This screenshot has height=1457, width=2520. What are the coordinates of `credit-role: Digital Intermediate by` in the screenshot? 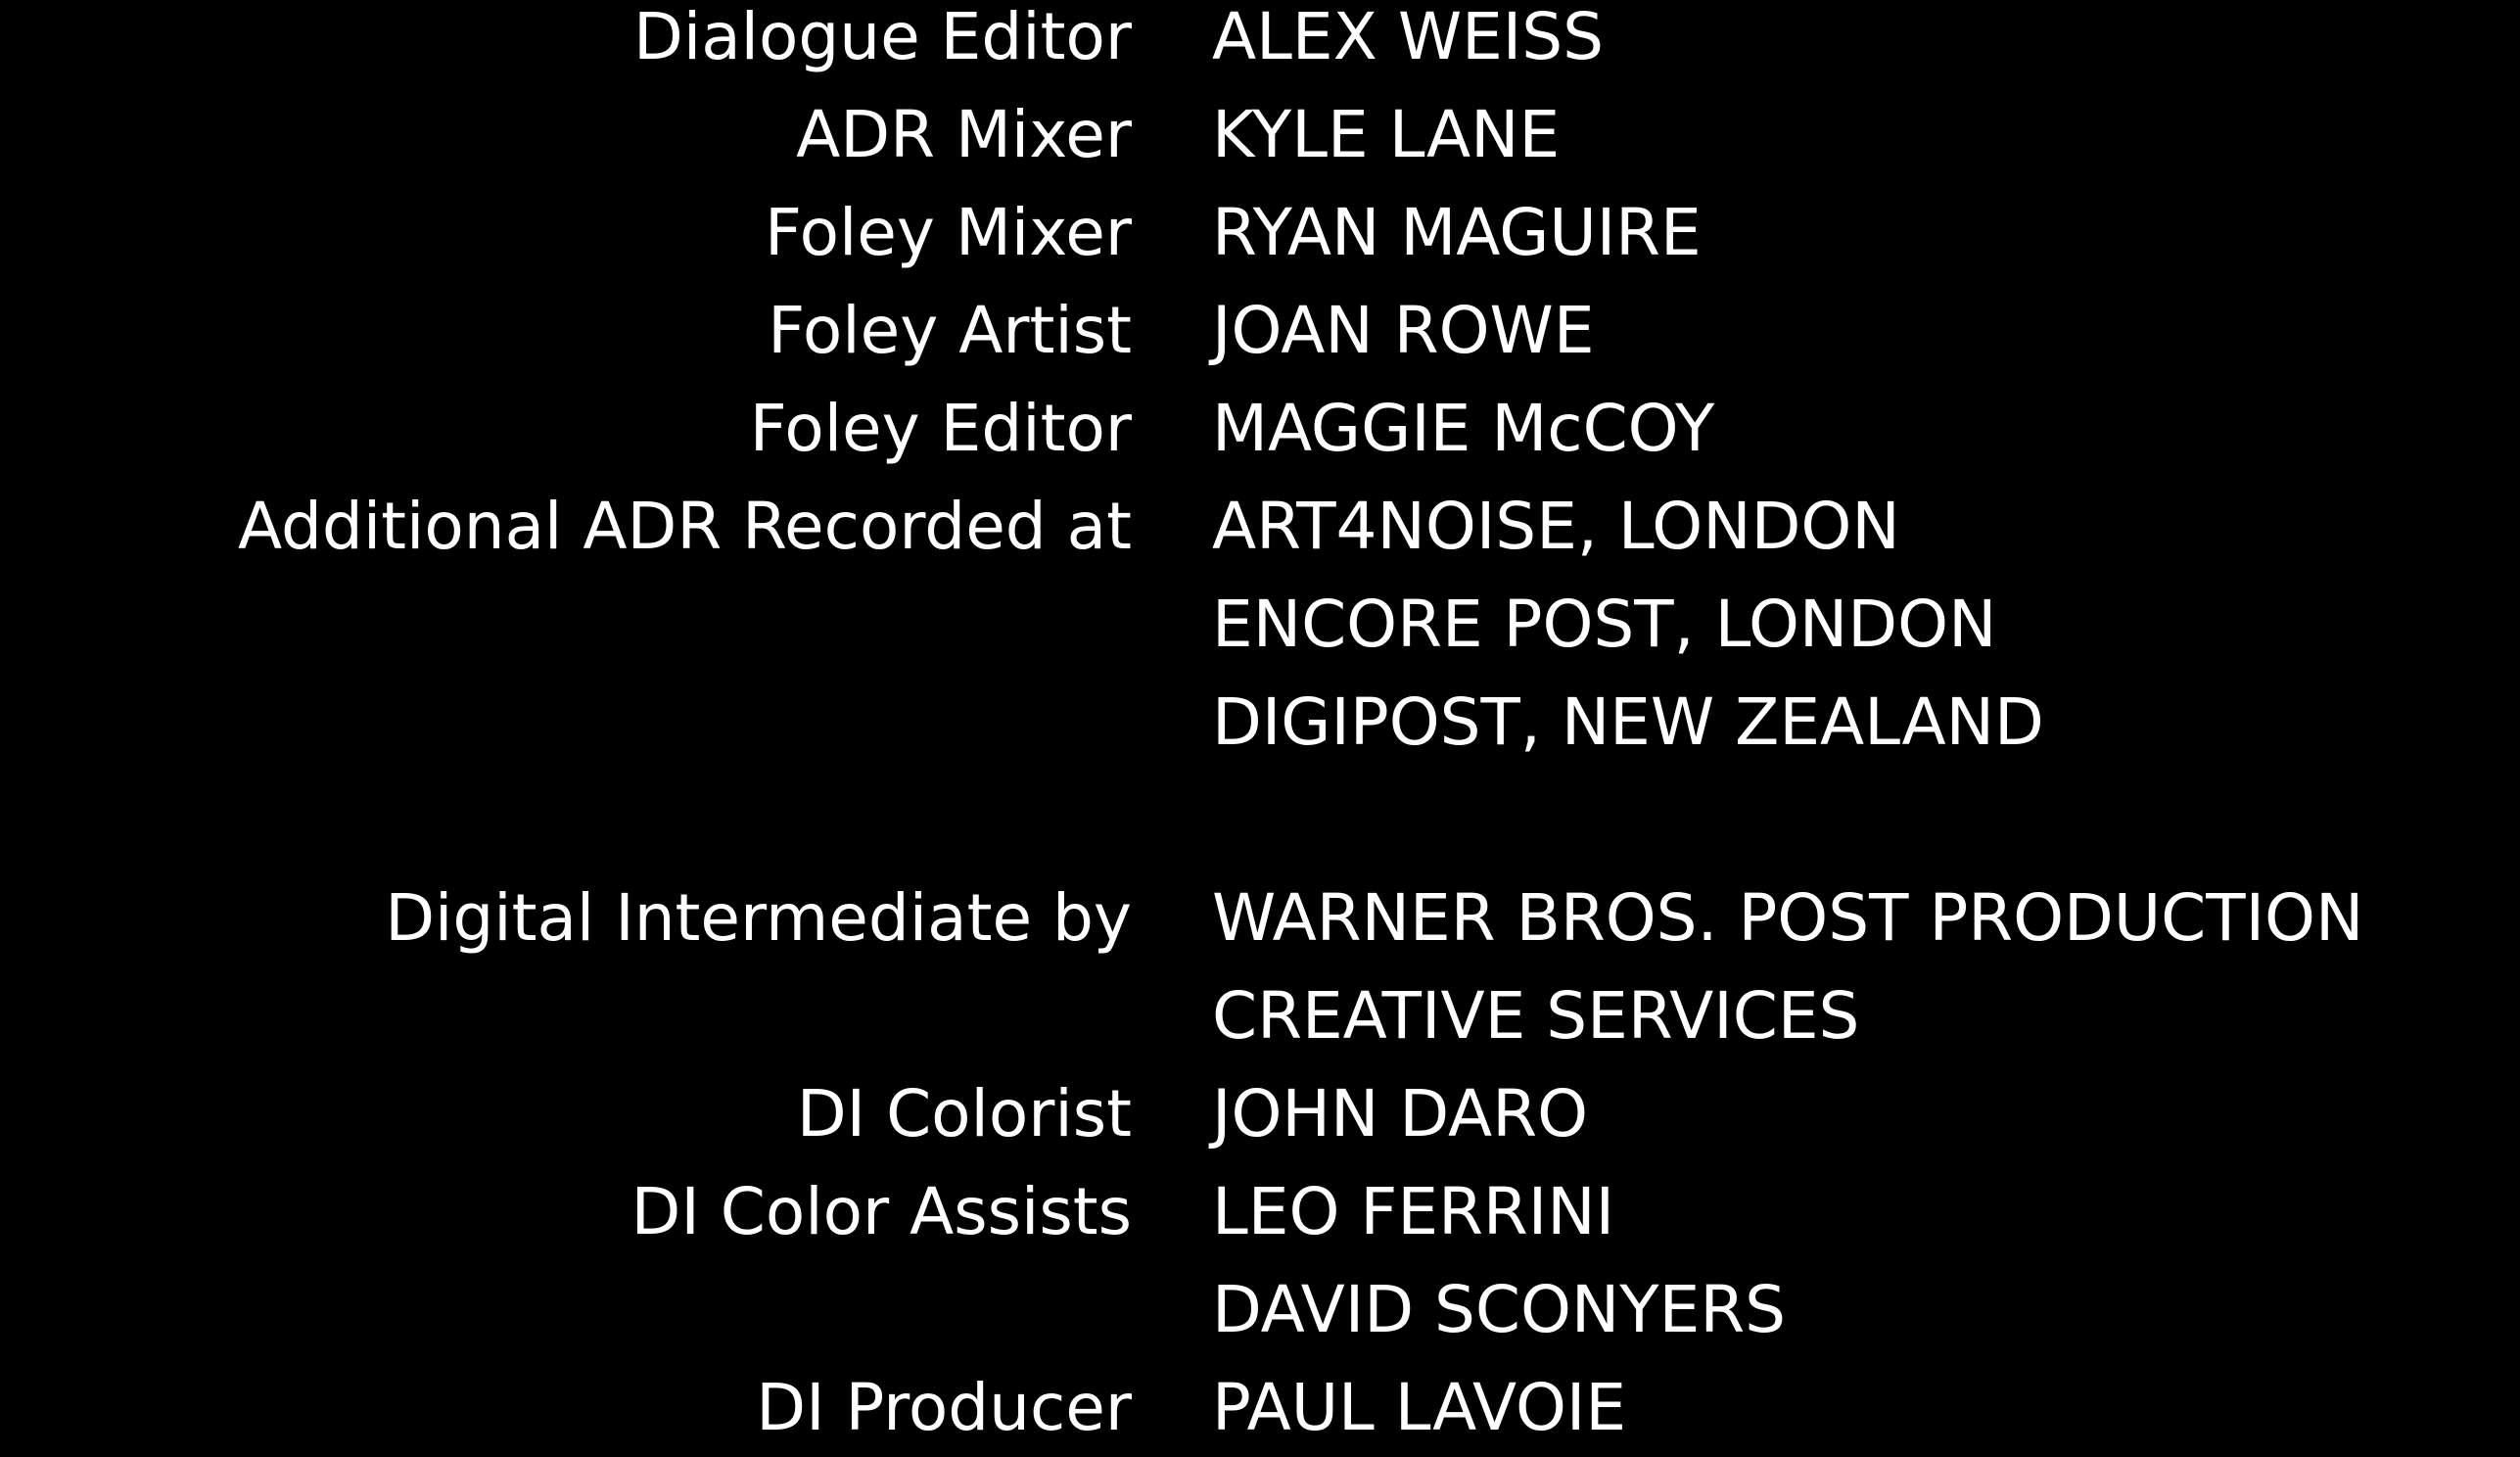 It's located at (758, 918).